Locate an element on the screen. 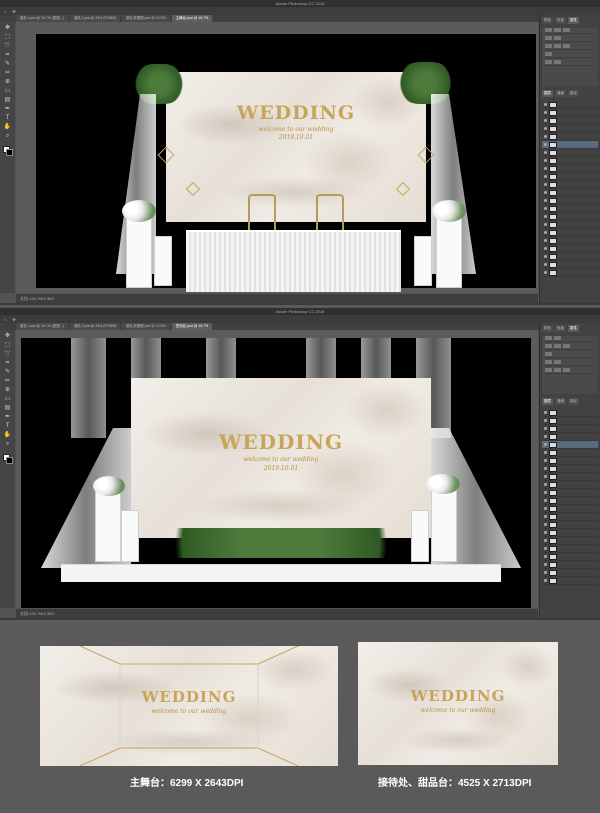  panel-tab: 属性 is located at coordinates (573, 328).